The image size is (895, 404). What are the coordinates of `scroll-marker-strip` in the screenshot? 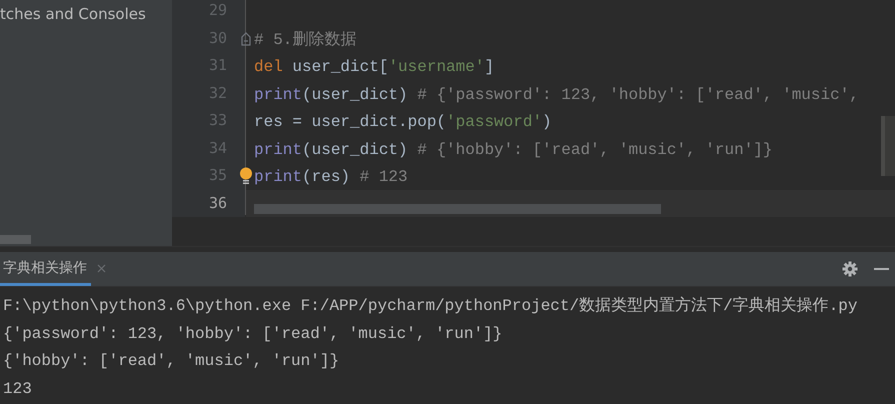 It's located at (888, 146).